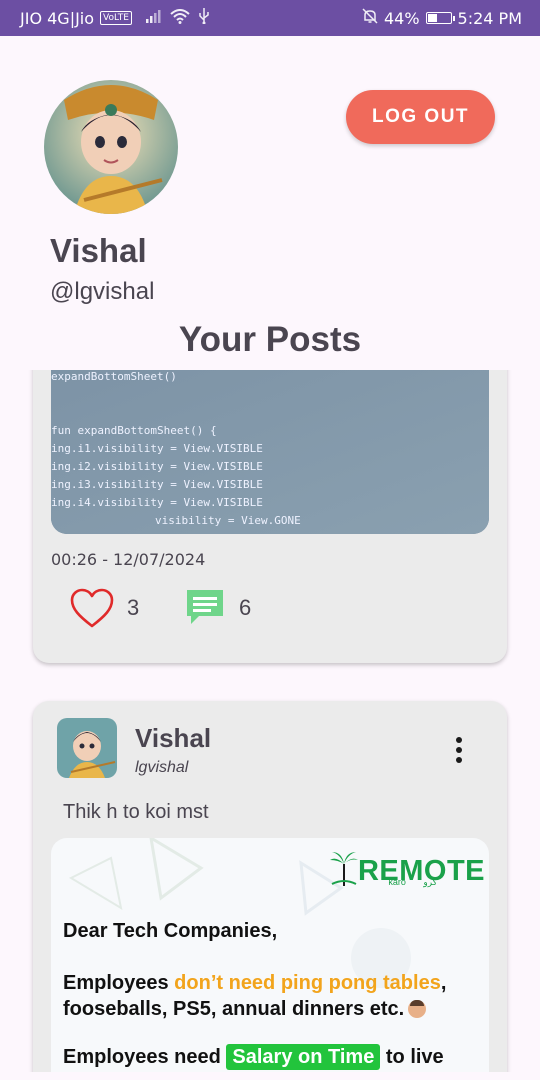 This screenshot has height=1080, width=540. What do you see at coordinates (87, 748) in the screenshot?
I see `author-avatar` at bounding box center [87, 748].